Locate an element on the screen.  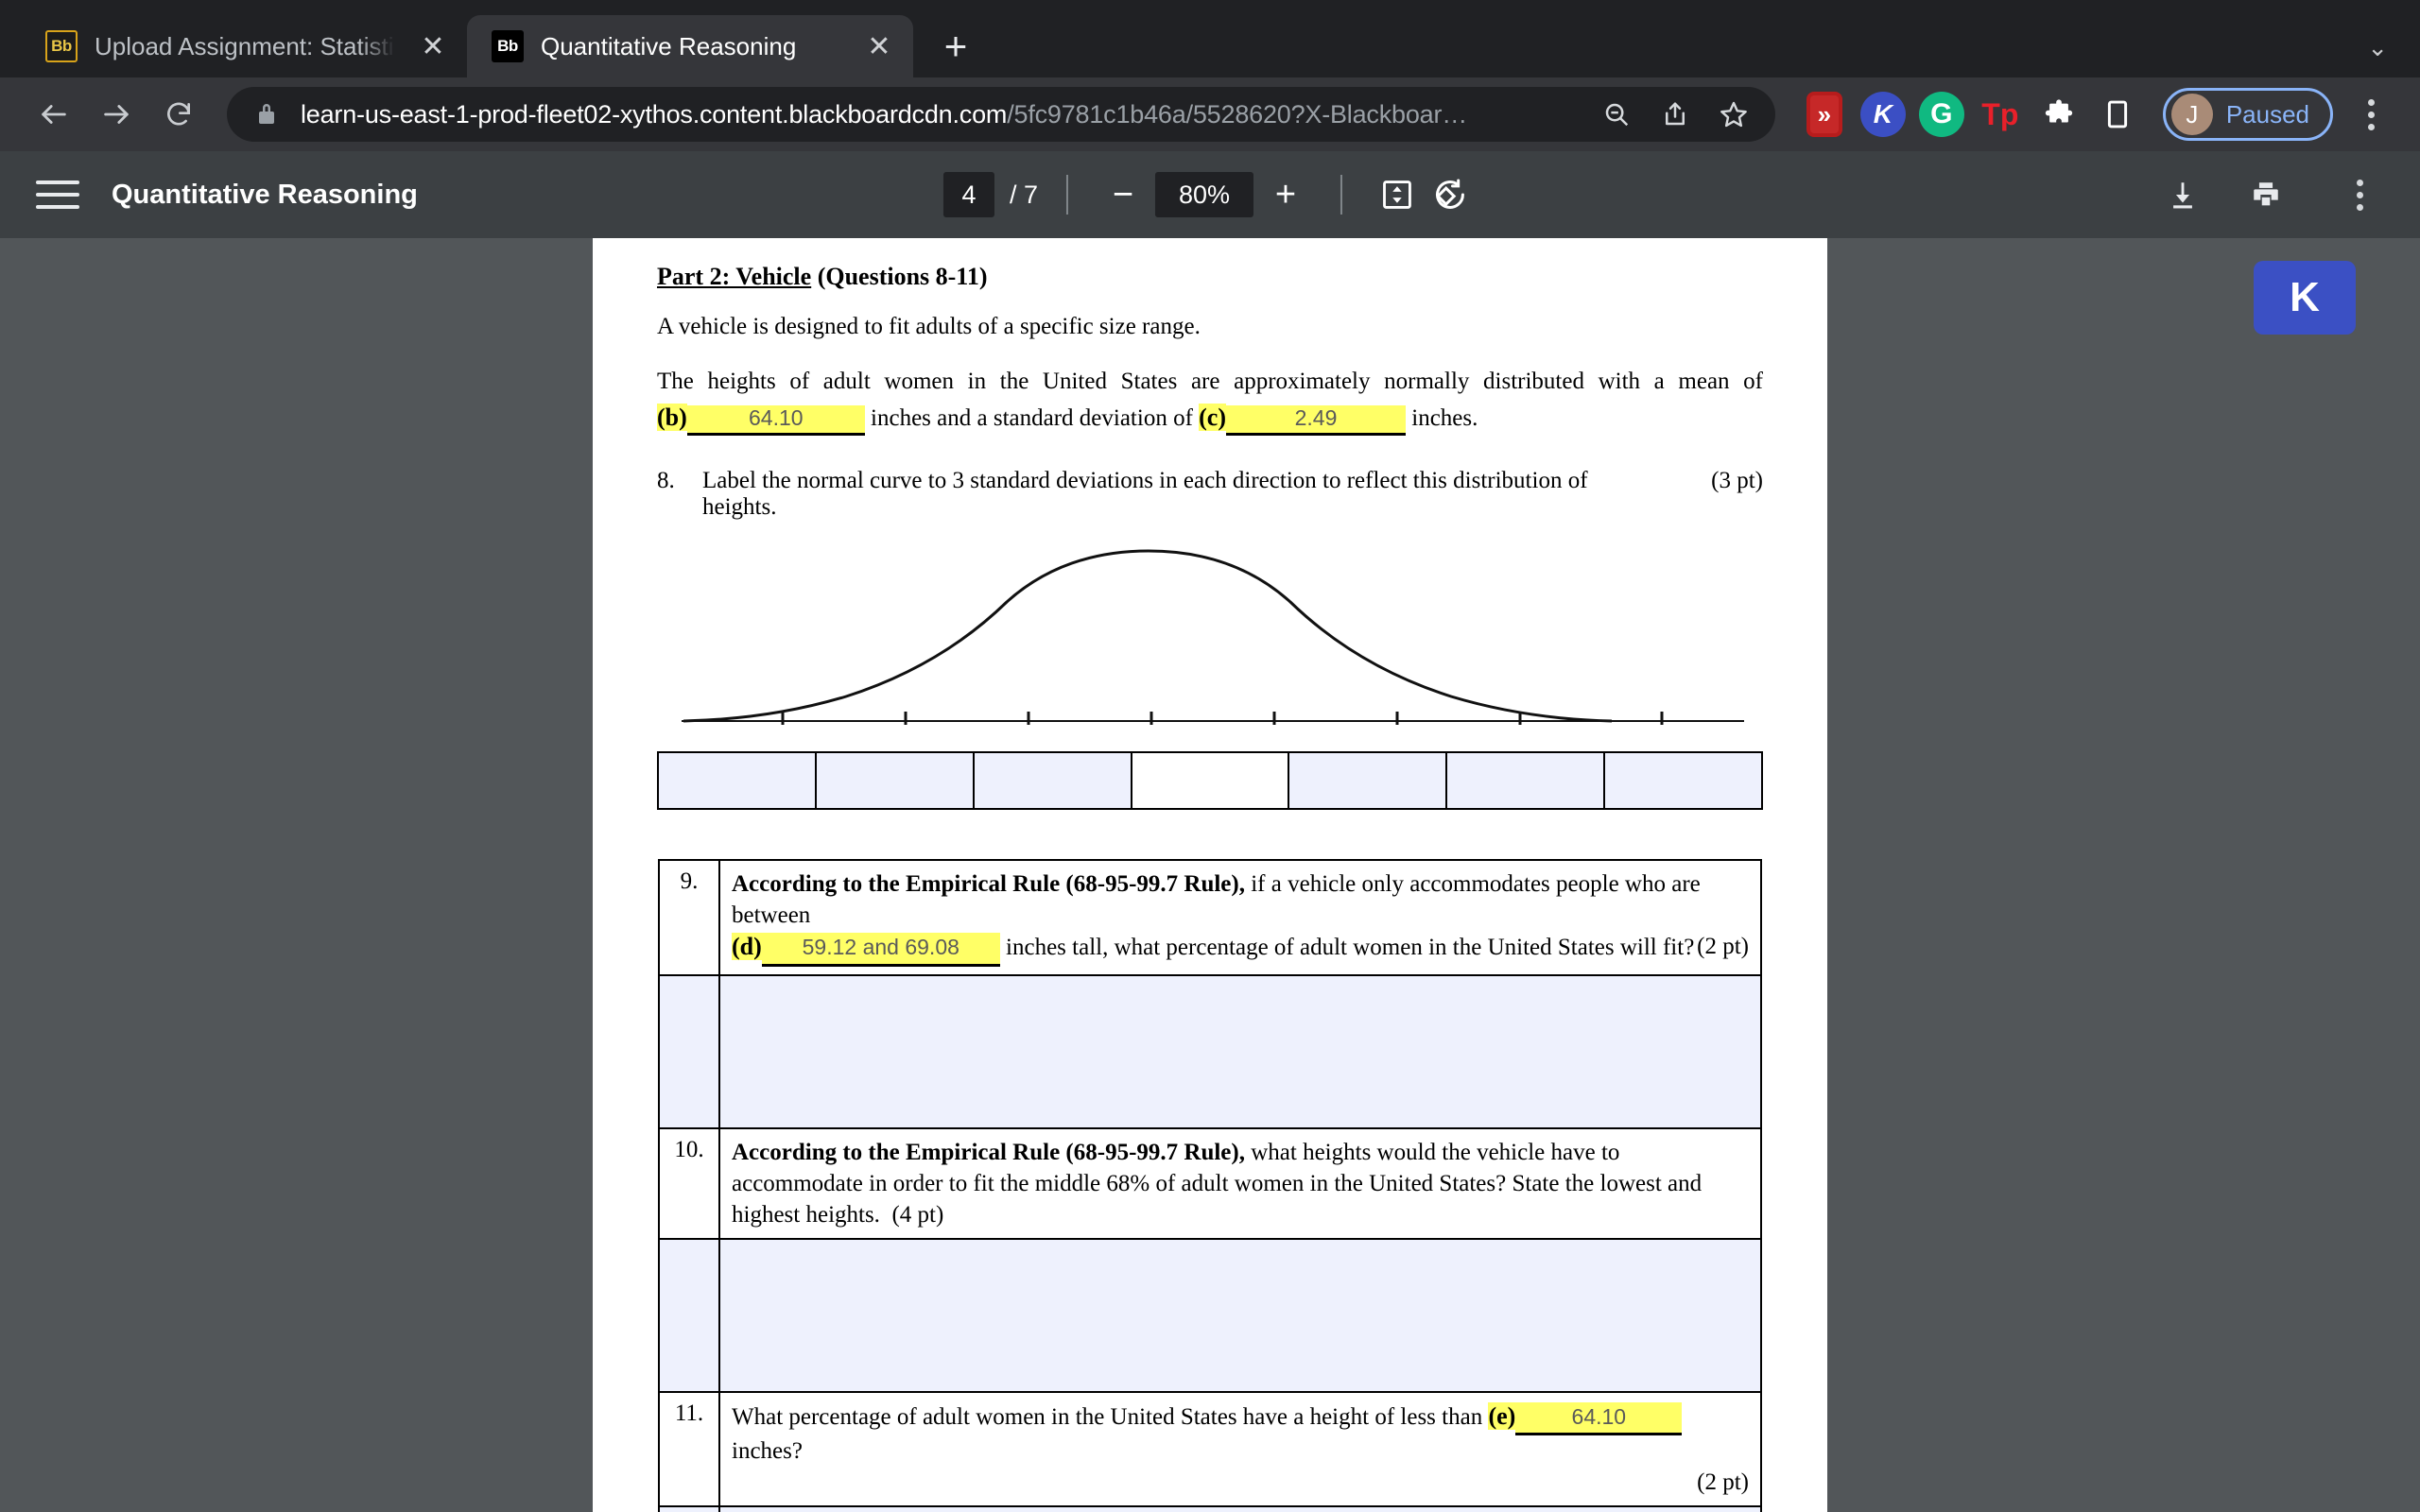
question-11-points: (2 pt) is located at coordinates (1723, 1482).